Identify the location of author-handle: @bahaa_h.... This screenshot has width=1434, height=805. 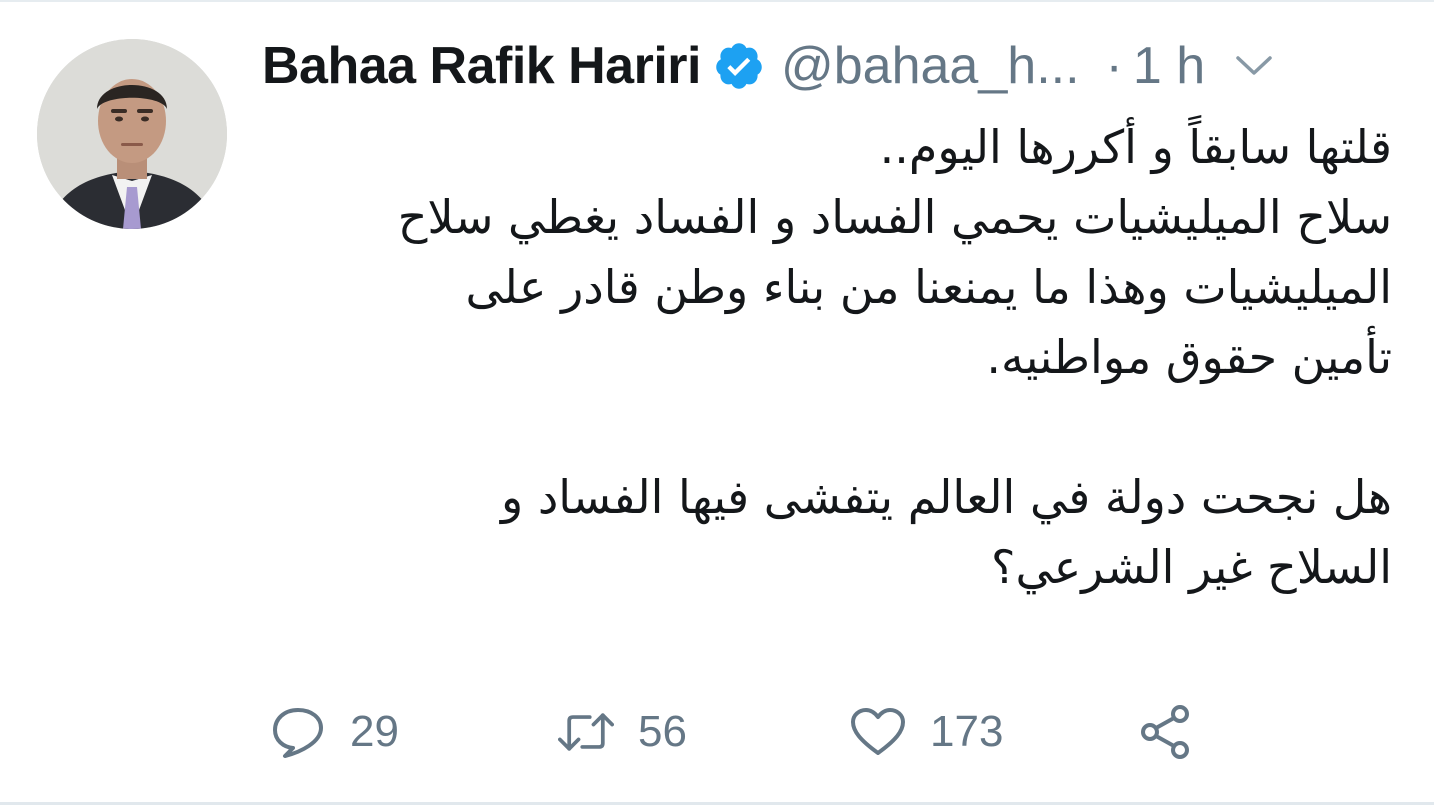
(930, 66).